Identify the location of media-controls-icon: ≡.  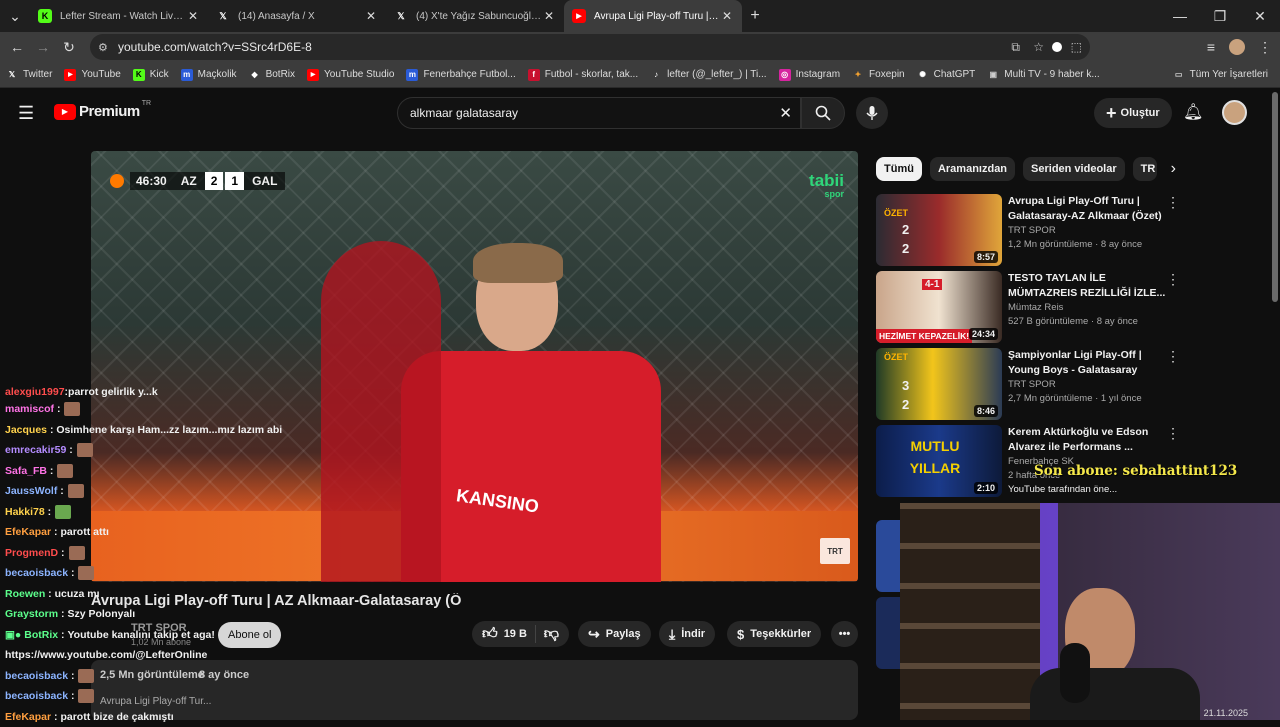
(1211, 47).